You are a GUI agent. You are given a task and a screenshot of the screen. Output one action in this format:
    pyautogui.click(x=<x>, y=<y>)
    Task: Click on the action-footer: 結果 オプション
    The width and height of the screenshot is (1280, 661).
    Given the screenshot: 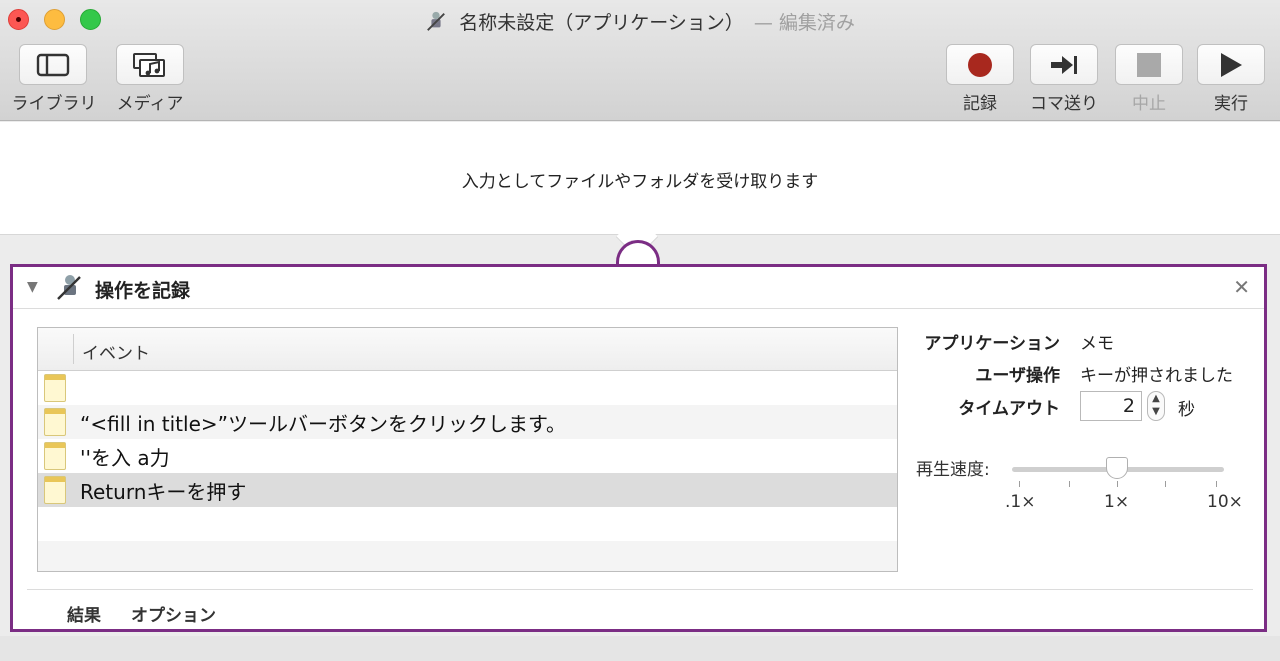 What is the action you would take?
    pyautogui.click(x=640, y=609)
    